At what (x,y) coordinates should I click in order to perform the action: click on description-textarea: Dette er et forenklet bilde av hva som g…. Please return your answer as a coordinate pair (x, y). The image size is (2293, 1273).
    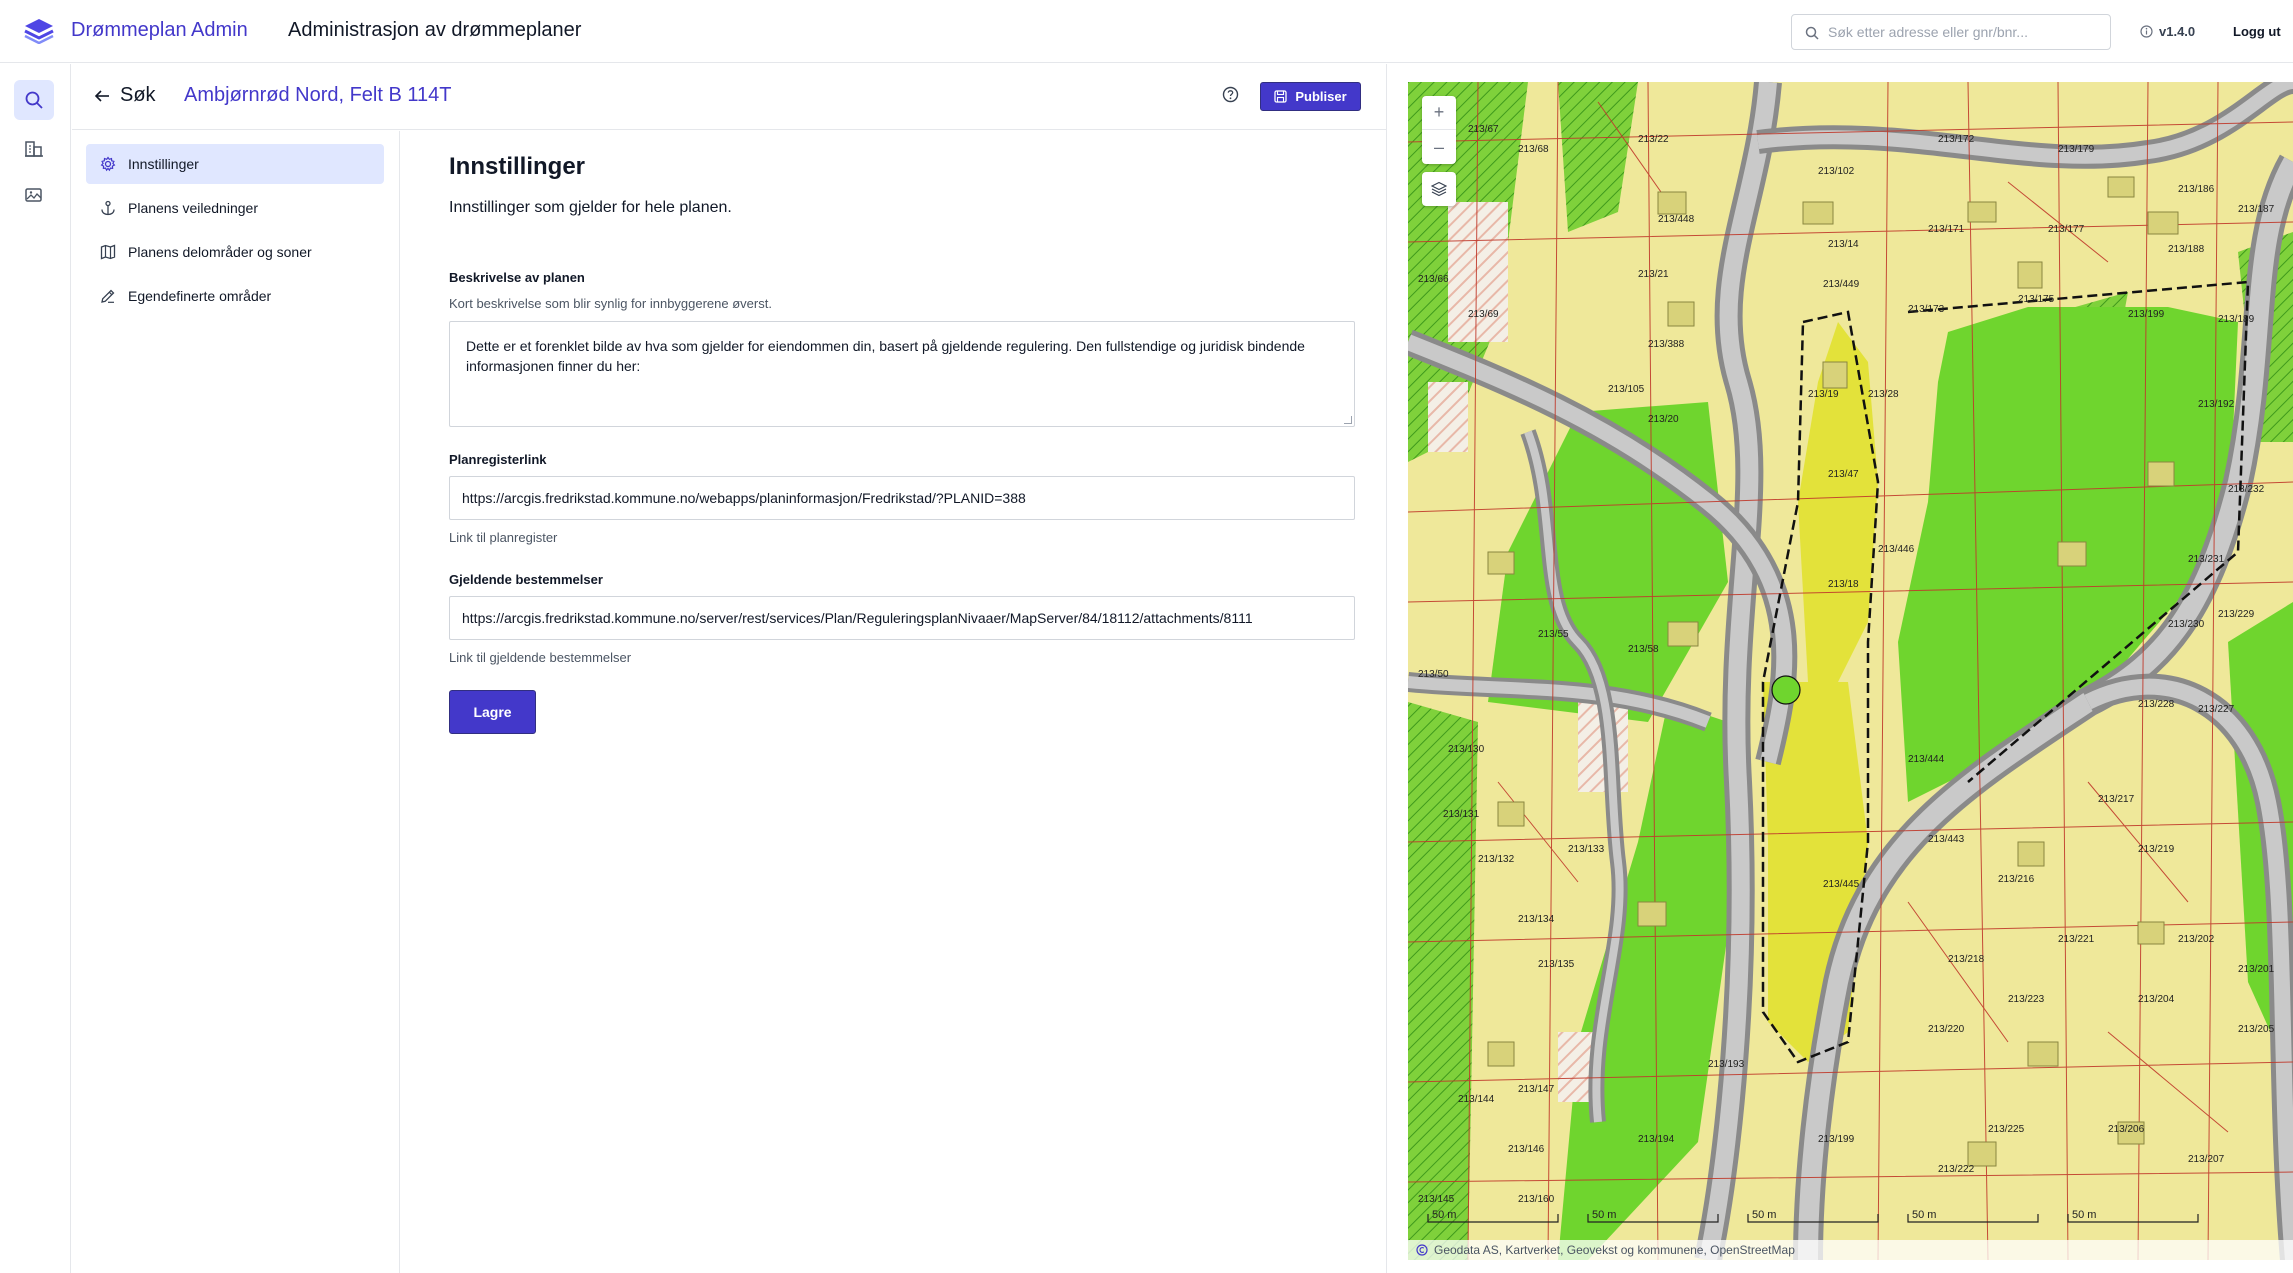
    Looking at the image, I should click on (902, 374).